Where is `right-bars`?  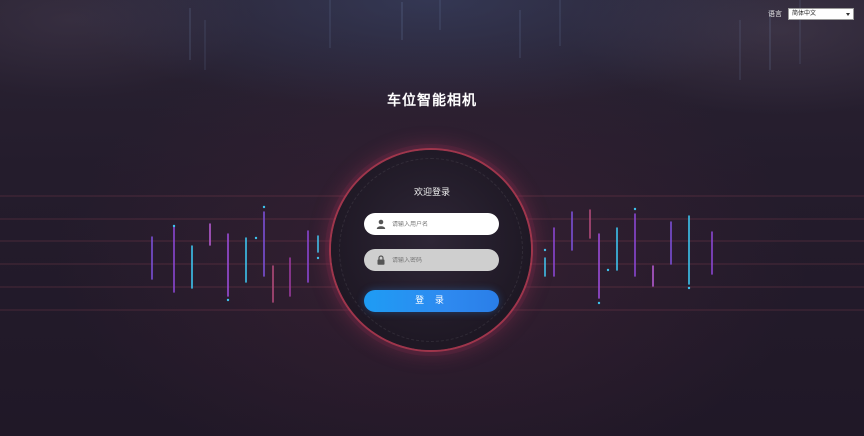 right-bars is located at coordinates (628, 254).